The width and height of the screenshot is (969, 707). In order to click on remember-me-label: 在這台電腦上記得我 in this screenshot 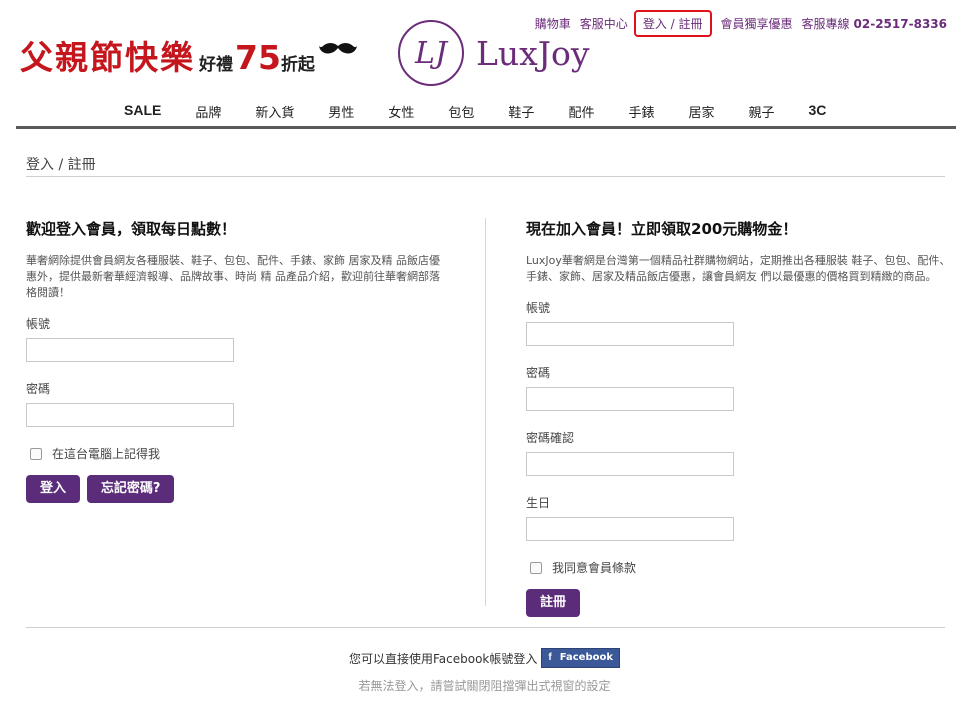, I will do `click(106, 454)`.